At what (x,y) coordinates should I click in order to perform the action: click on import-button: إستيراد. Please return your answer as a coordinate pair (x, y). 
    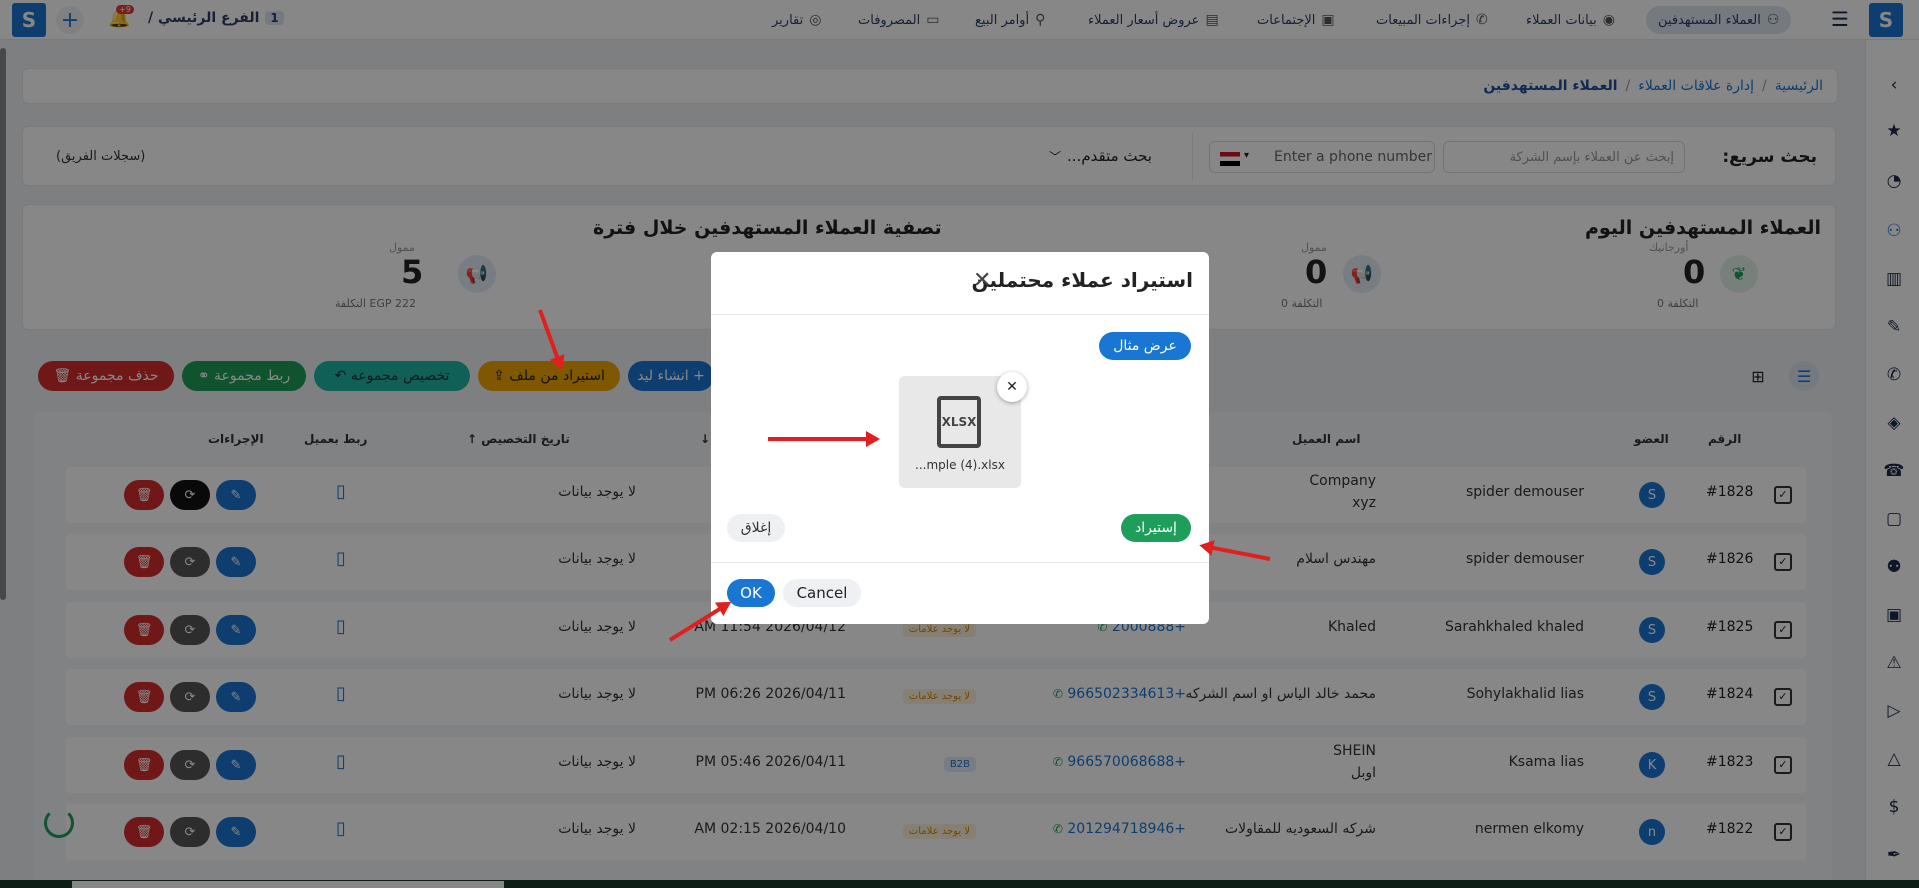
    Looking at the image, I should click on (1156, 528).